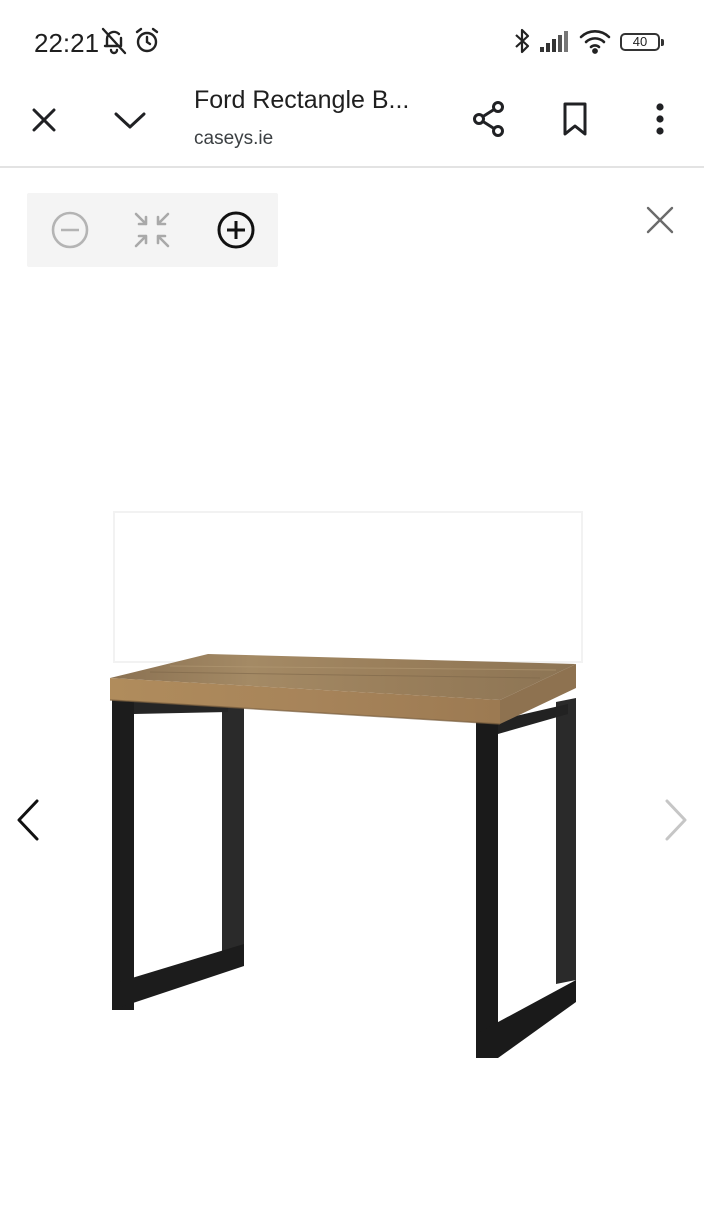  Describe the element at coordinates (352, 127) in the screenshot. I see `browser-top-bar: Ford Rectangle B... caseys.ie` at that location.